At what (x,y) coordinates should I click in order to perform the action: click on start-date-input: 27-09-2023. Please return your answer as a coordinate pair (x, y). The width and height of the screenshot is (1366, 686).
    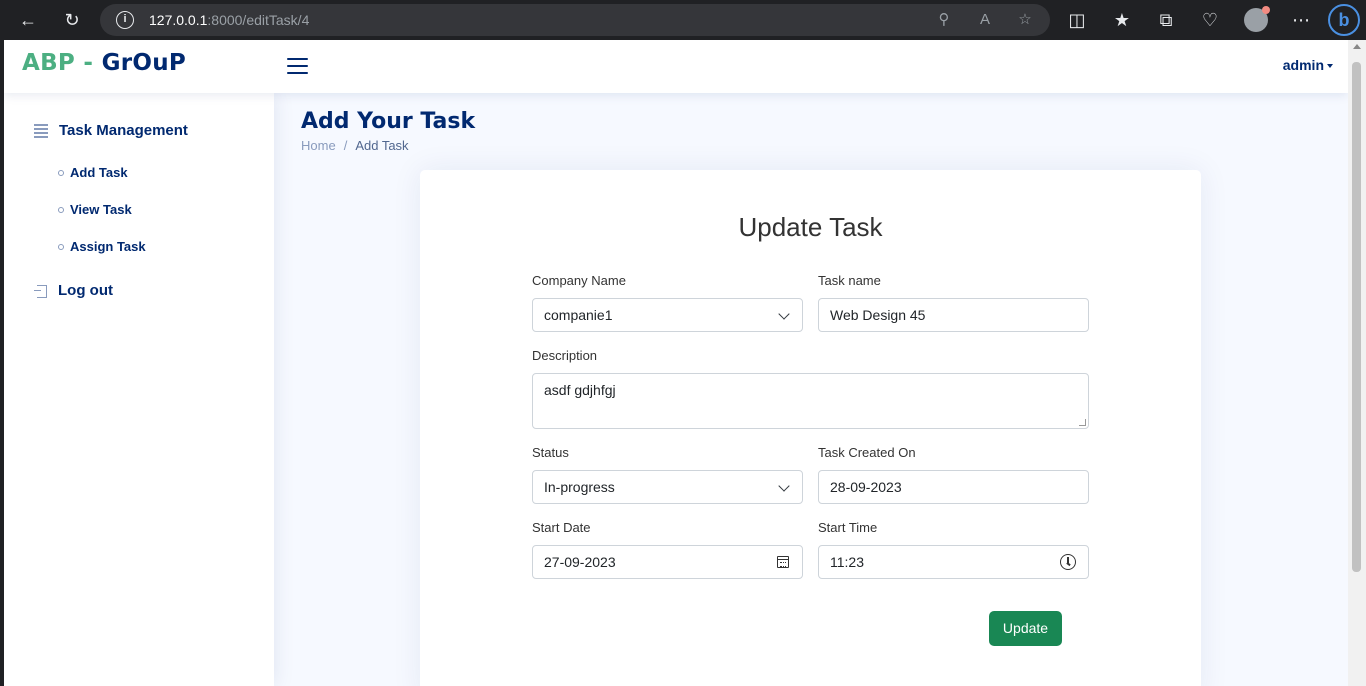
    Looking at the image, I should click on (667, 562).